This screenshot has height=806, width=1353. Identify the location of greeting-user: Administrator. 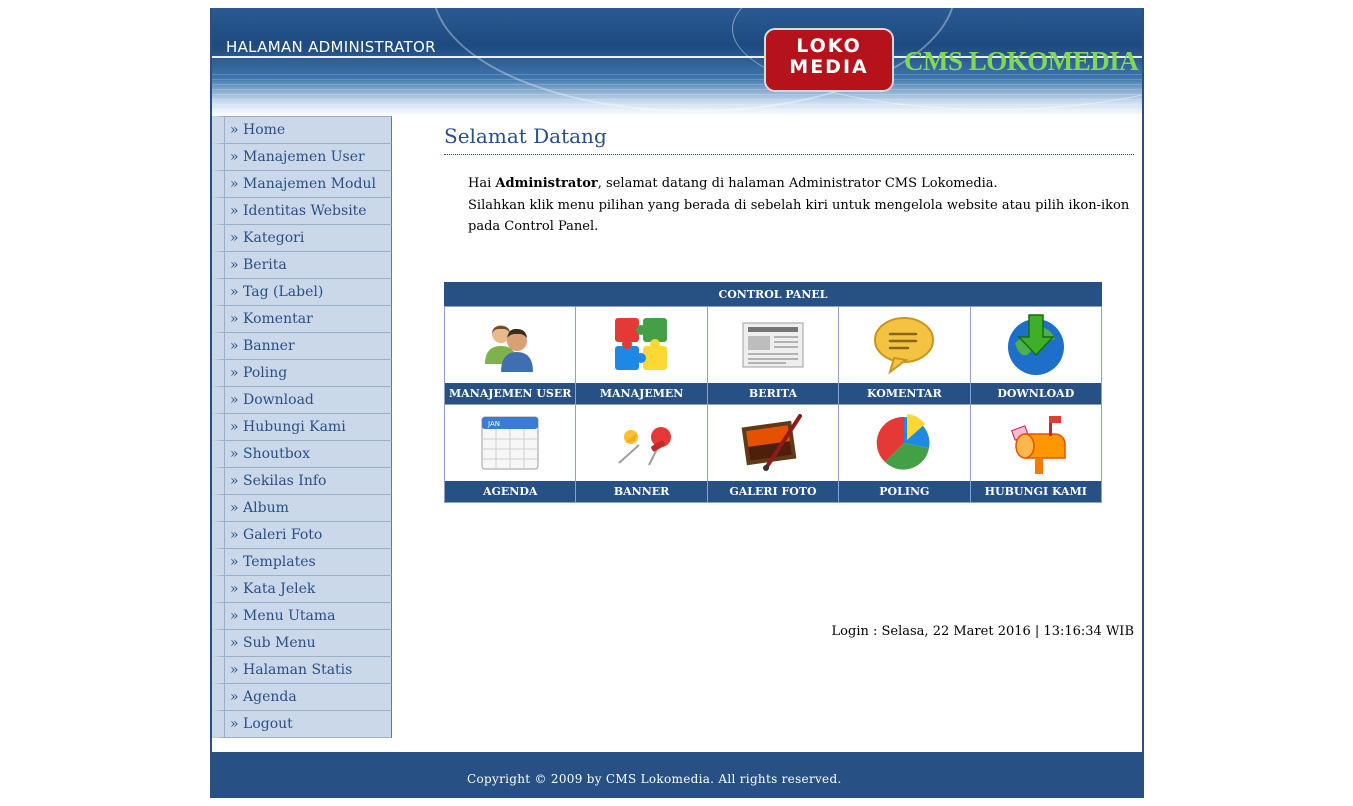
(546, 183).